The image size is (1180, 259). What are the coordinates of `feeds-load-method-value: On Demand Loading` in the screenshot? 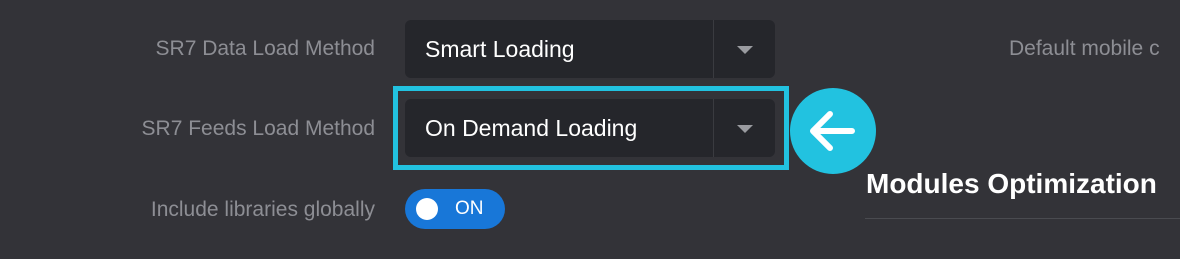 It's located at (531, 128).